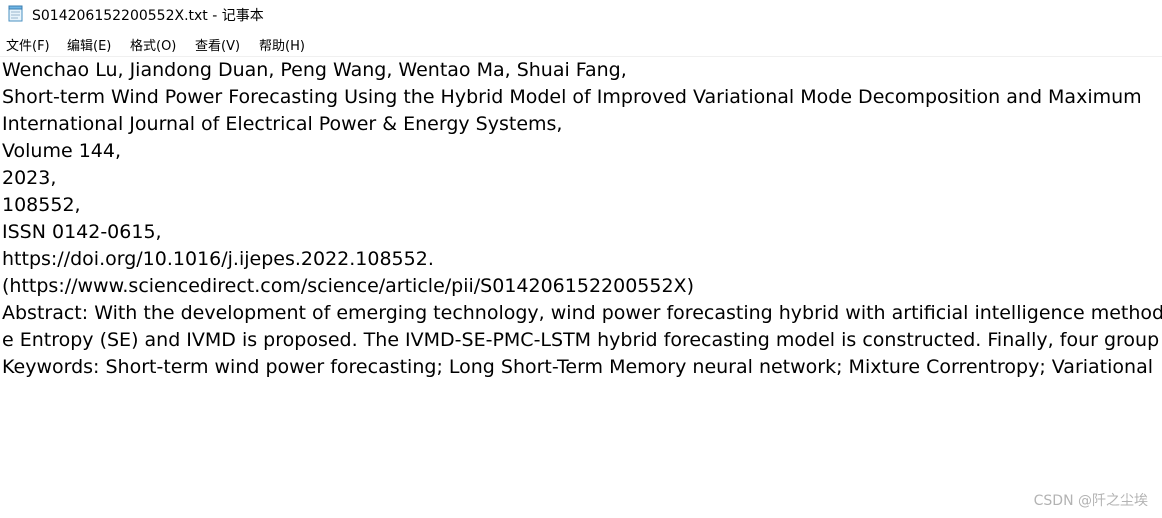 Image resolution: width=1162 pixels, height=518 pixels. Describe the element at coordinates (16, 13) in the screenshot. I see `notepad-icon` at that location.